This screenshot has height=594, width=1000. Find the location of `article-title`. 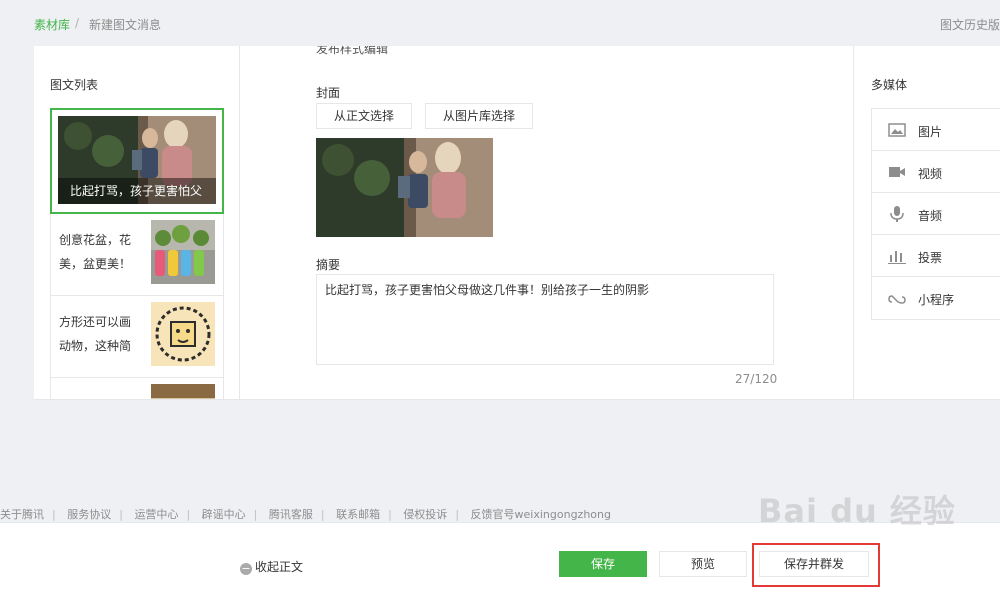

article-title is located at coordinates (99, 395).